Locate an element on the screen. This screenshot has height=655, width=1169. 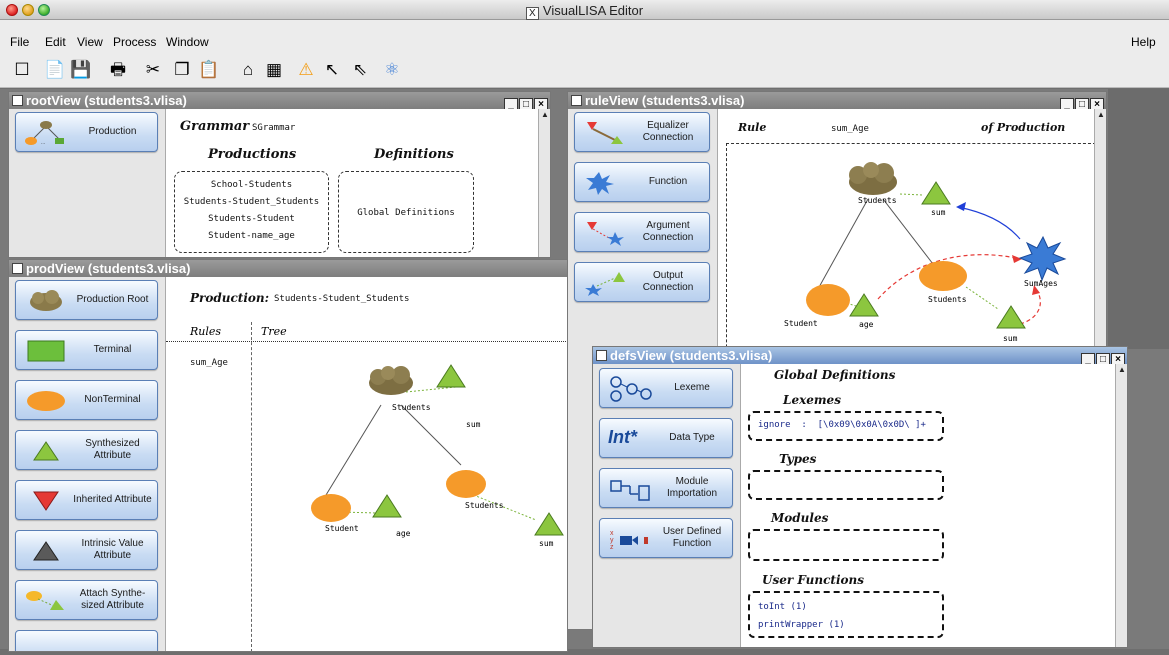
user-defined-function-button: xyz User Defined Function is located at coordinates (666, 538).